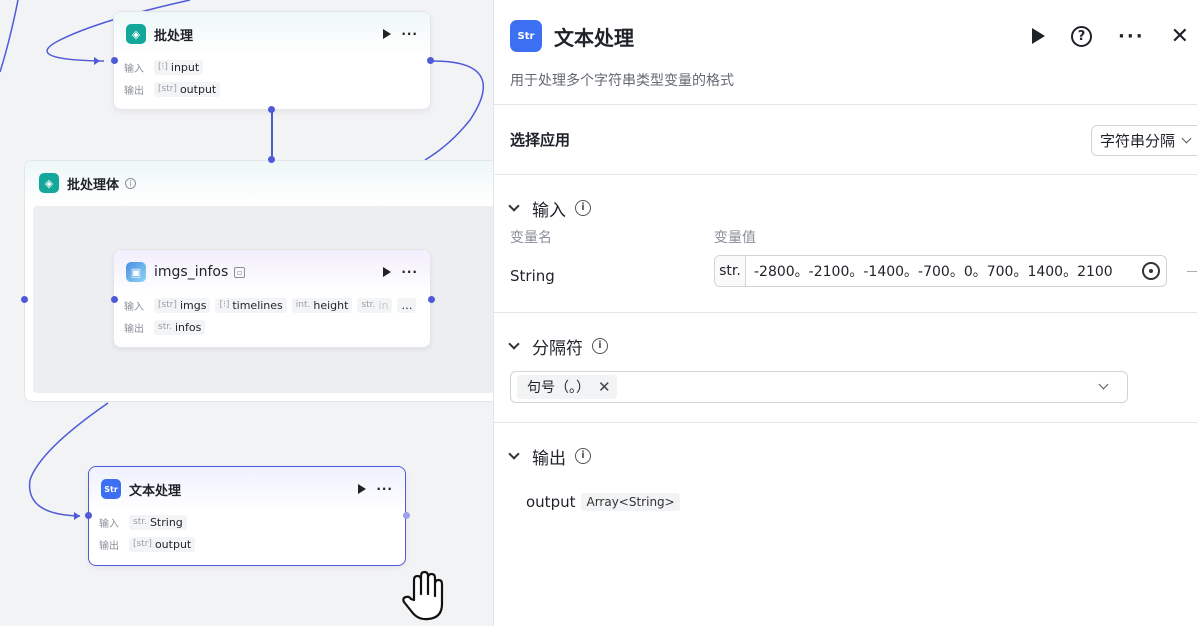  Describe the element at coordinates (845, 367) in the screenshot. I see `separator-section: 分隔符 i 句号（。） ✕` at that location.